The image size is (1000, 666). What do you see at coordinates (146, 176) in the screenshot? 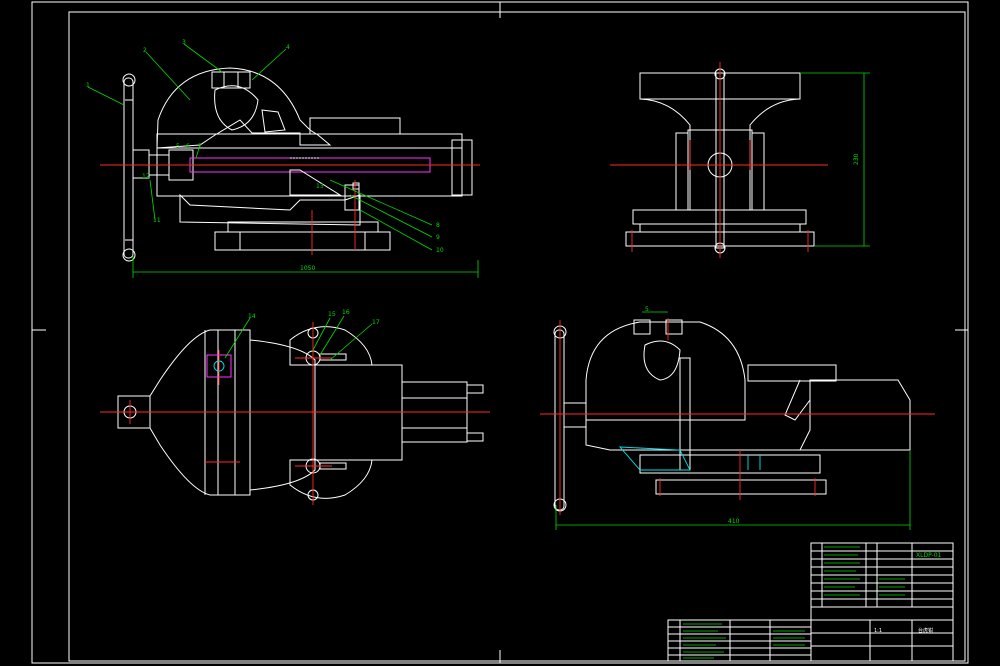
I see `leader-12: 12` at bounding box center [146, 176].